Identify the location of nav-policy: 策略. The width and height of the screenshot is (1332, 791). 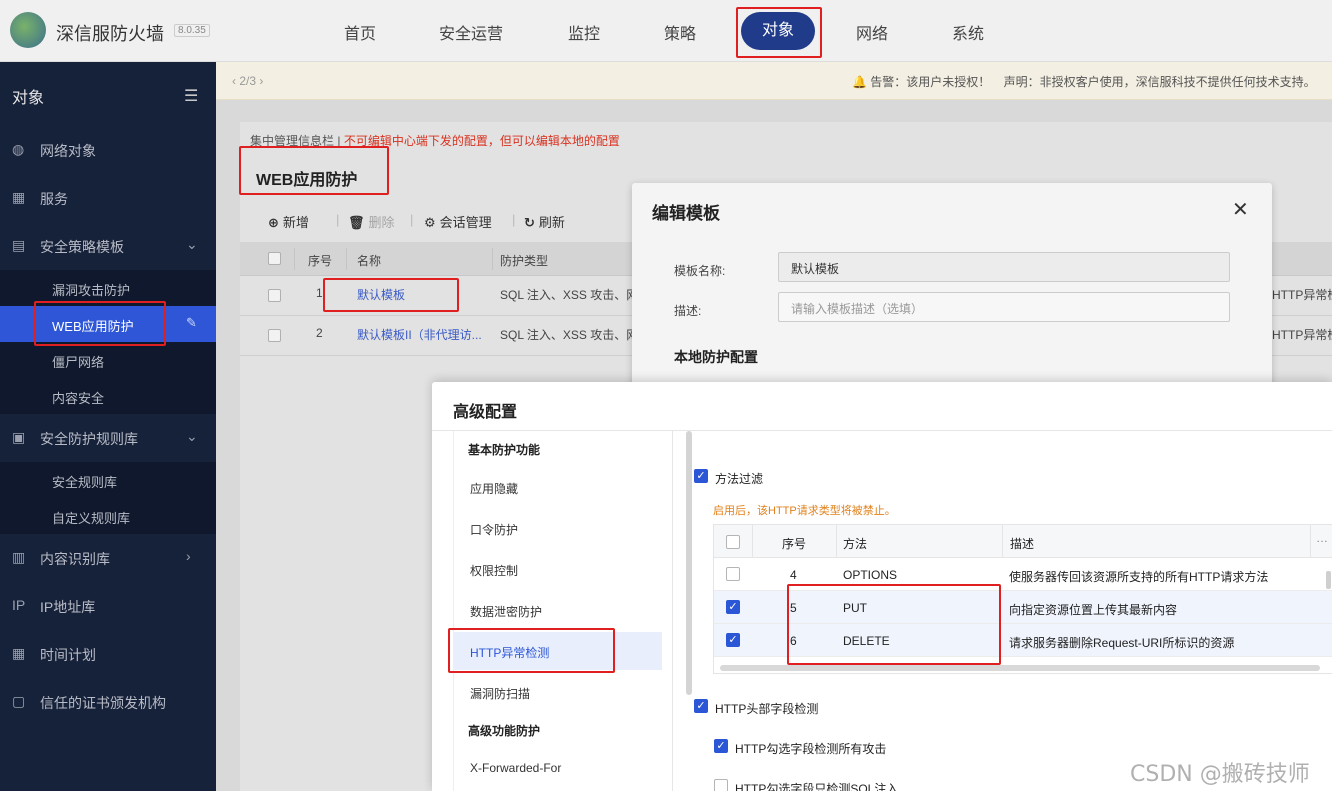
(680, 32).